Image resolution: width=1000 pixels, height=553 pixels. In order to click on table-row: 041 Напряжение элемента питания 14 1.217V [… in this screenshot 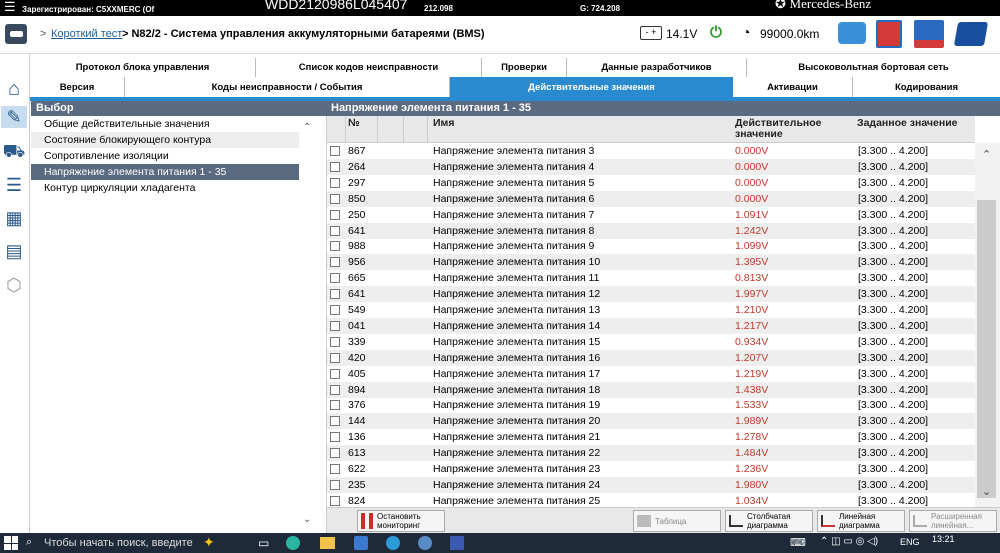, I will do `click(651, 325)`.